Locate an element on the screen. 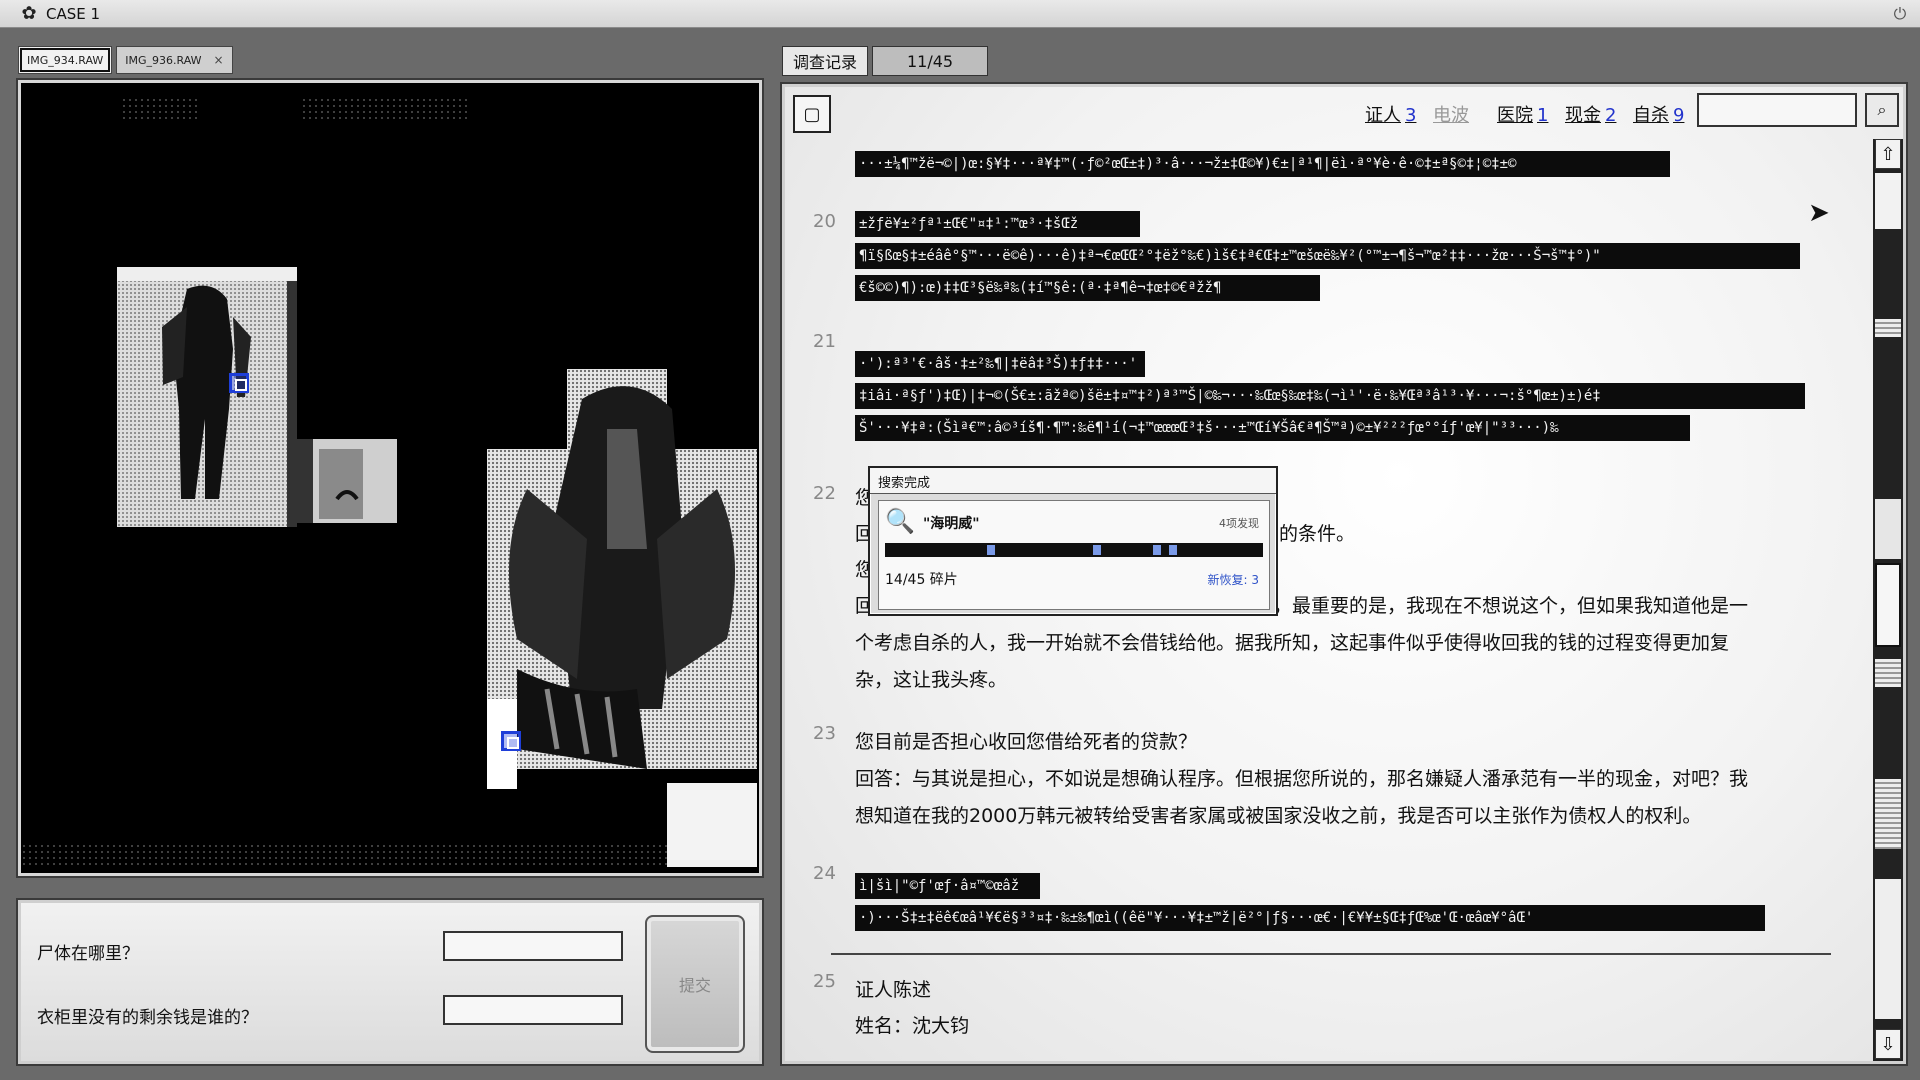 This screenshot has height=1080, width=1920. question-label: 尸体在哪里？ is located at coordinates (88, 954).